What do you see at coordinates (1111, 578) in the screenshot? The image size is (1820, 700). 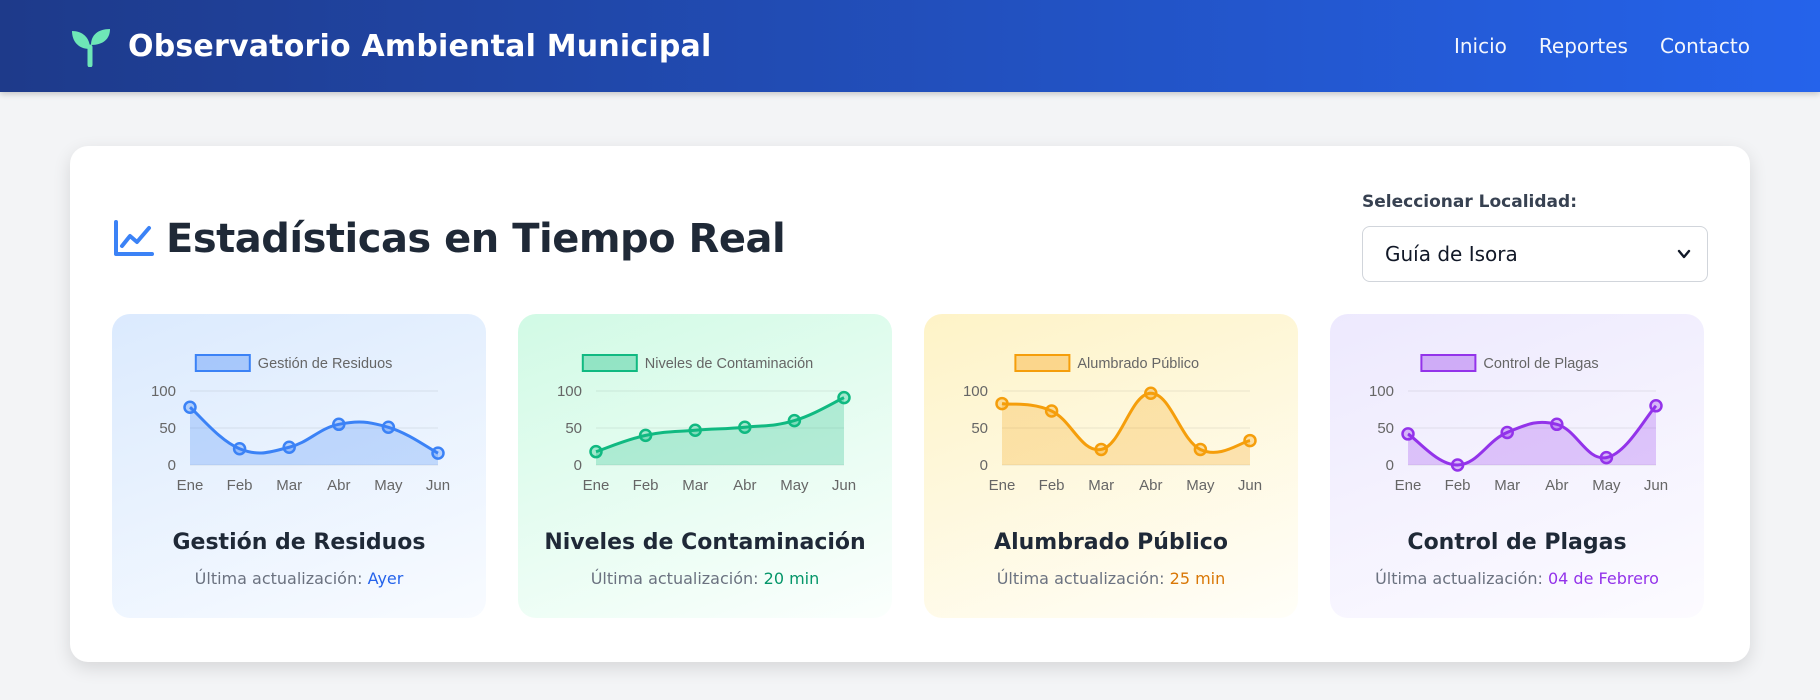 I see `card-updated: Última actualización: 25 min` at bounding box center [1111, 578].